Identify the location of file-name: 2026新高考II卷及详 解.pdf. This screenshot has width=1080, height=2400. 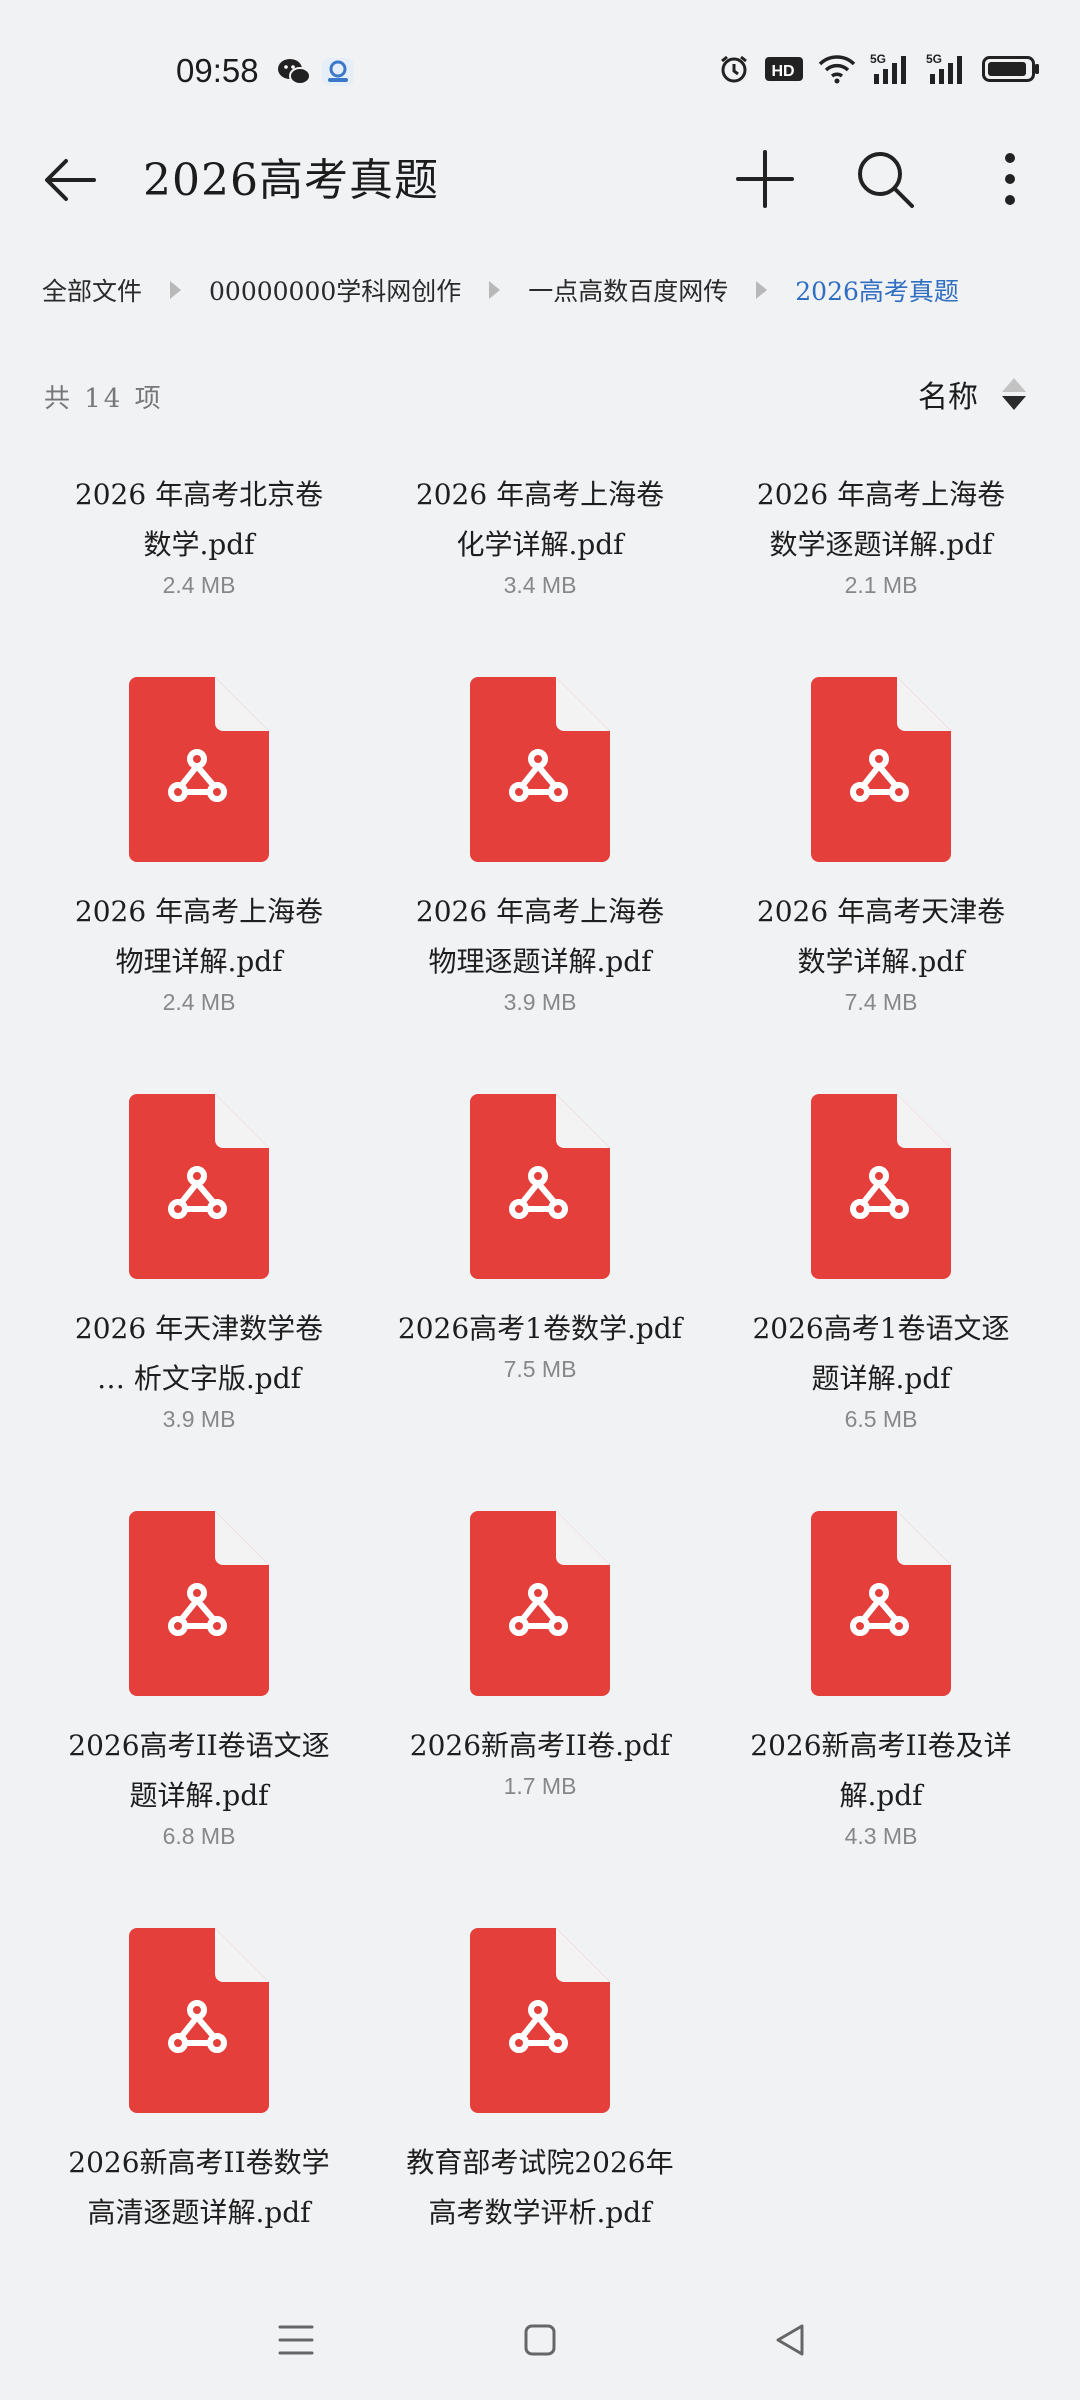
(881, 1771).